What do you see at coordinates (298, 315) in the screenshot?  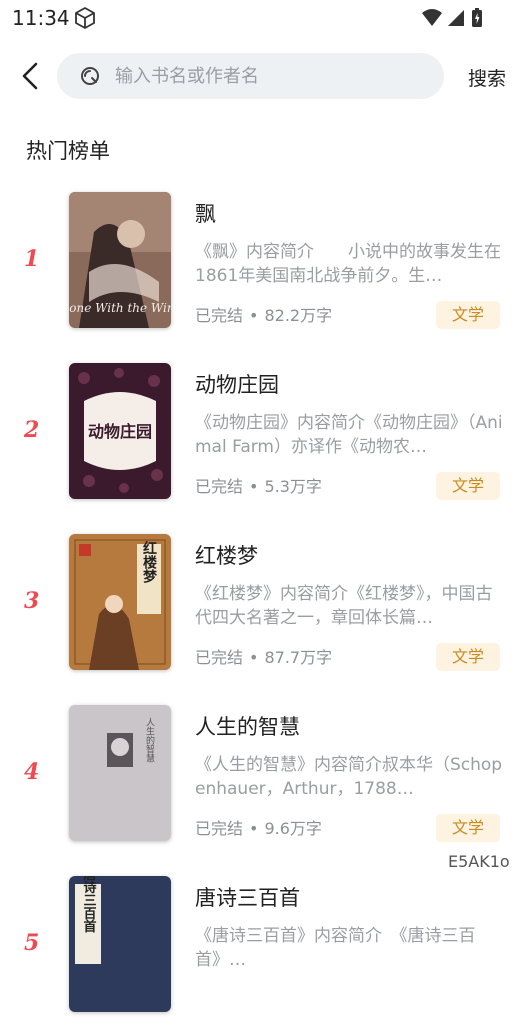 I see `word-count: 82.2万字` at bounding box center [298, 315].